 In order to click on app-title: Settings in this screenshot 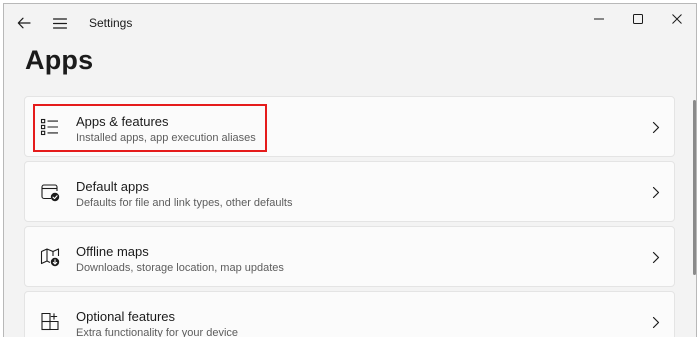, I will do `click(111, 23)`.